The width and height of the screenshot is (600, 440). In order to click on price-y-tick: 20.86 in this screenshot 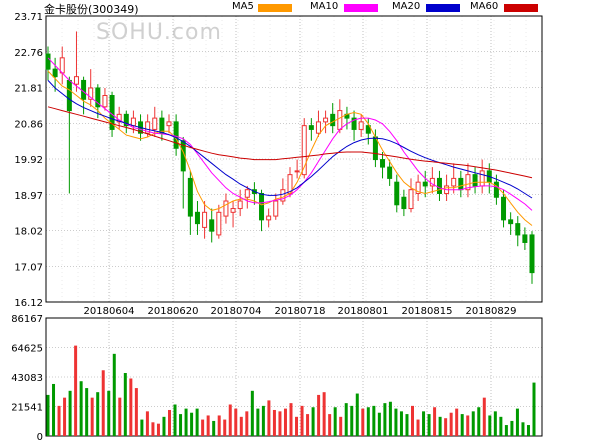, I will do `click(28, 124)`.